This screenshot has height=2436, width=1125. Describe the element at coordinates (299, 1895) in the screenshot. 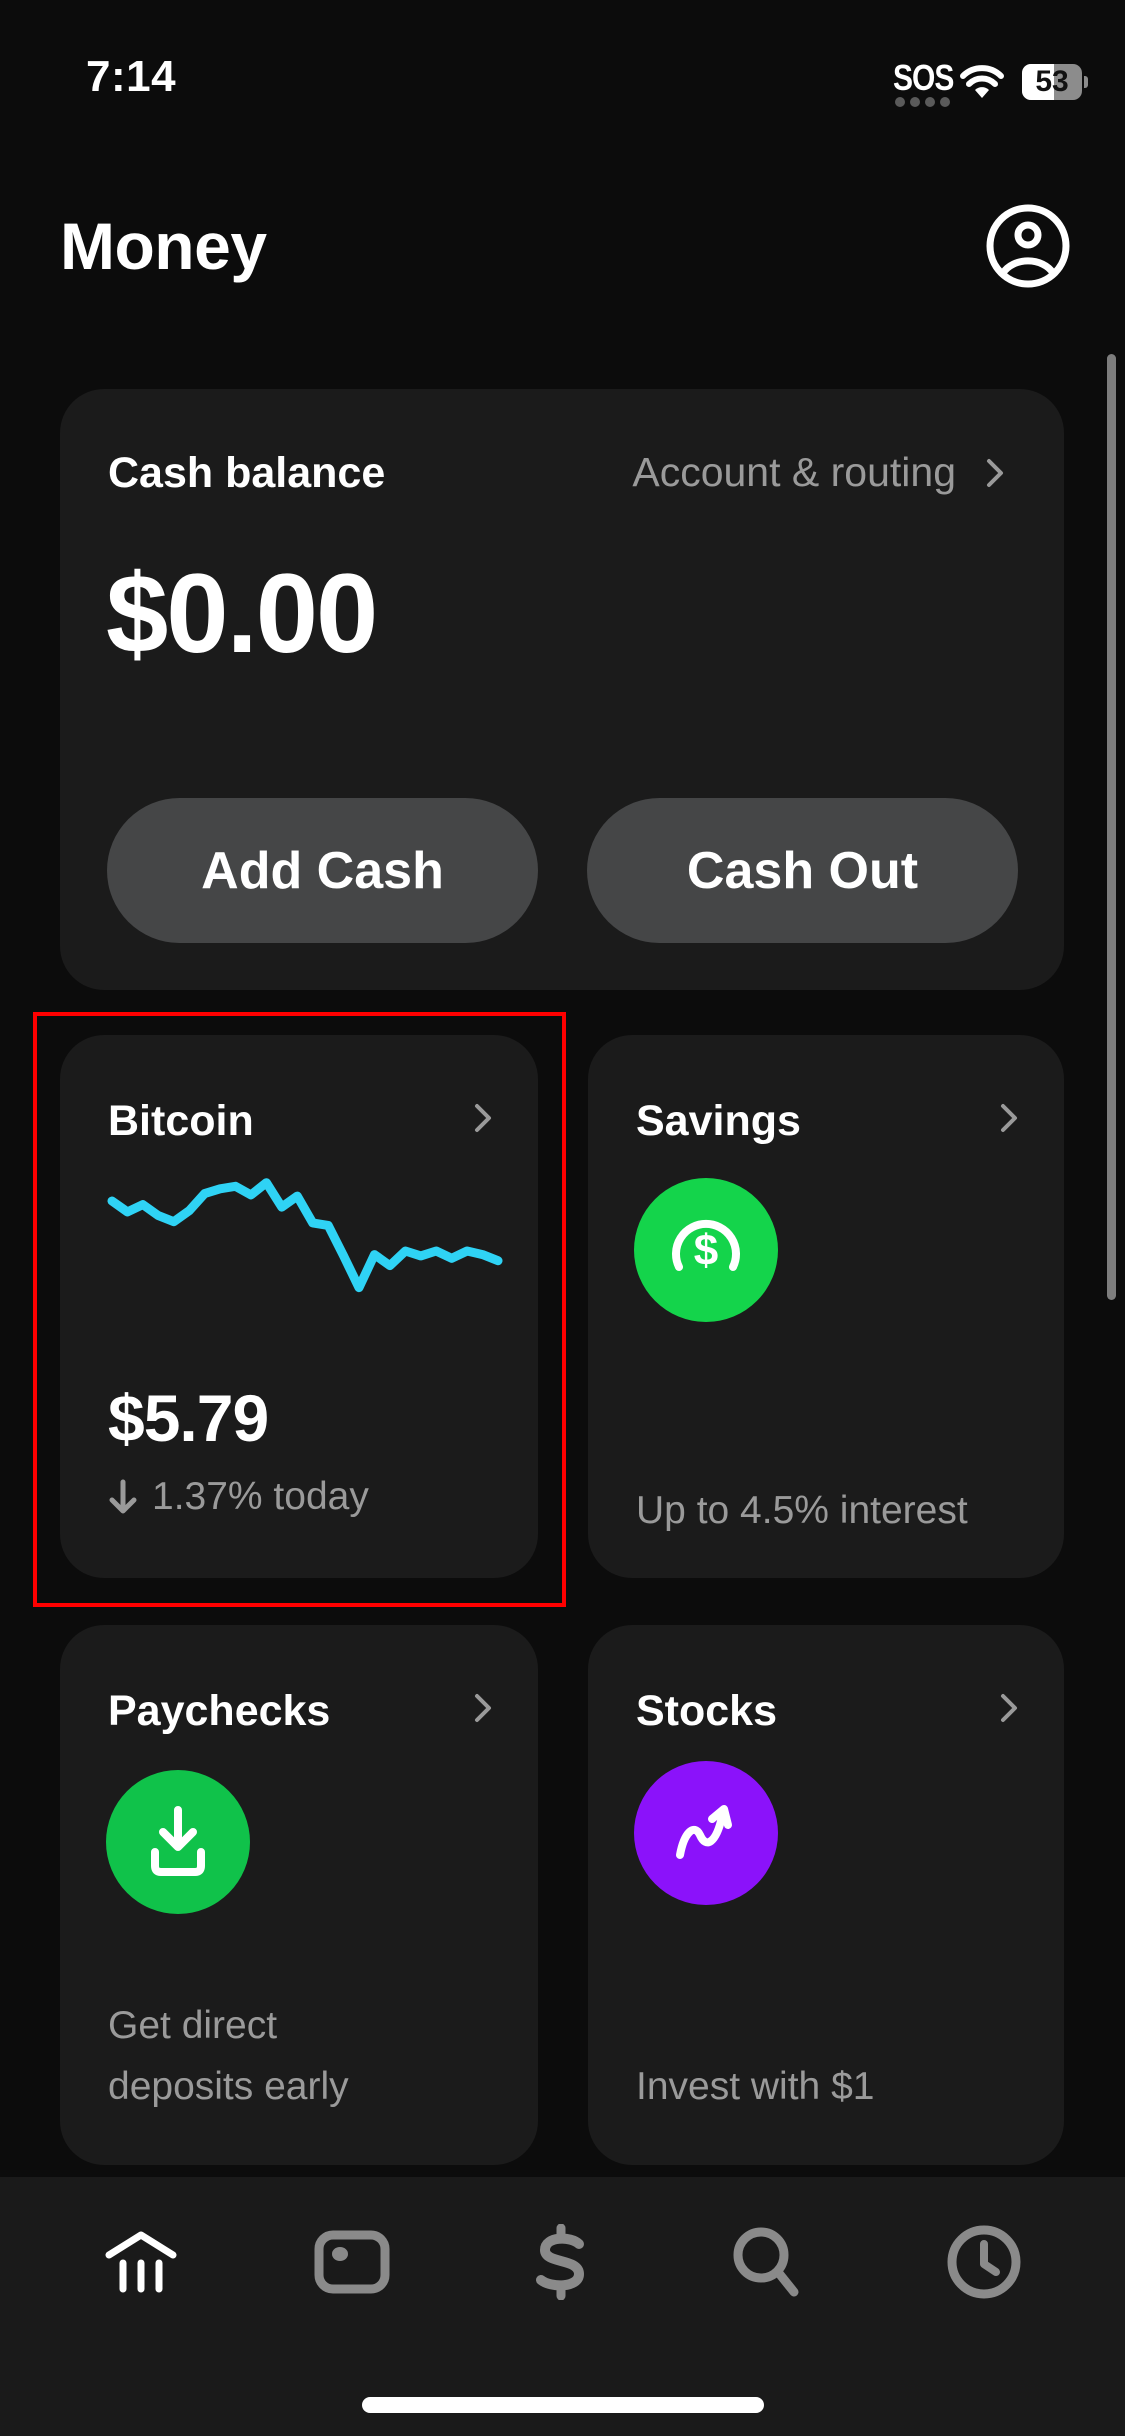

I see `paychecks-tile: Paychecks Get direct deposits early` at that location.